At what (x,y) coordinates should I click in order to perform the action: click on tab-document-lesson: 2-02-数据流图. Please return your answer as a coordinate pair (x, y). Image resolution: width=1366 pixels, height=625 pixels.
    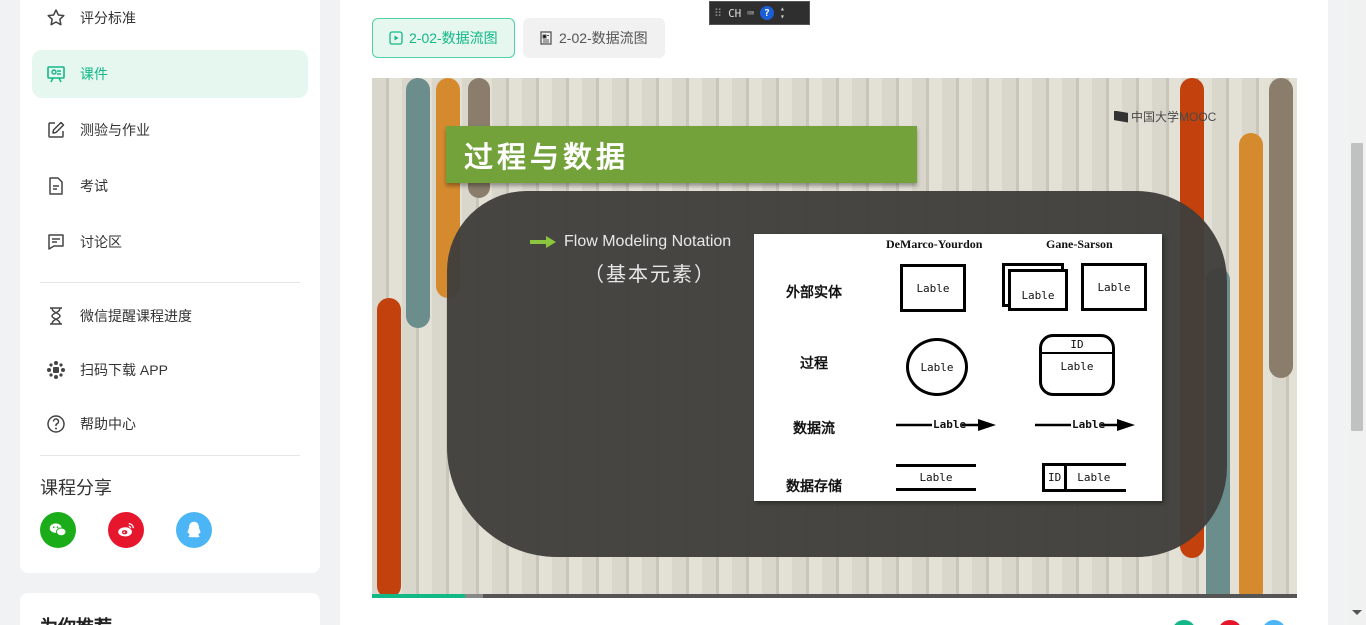
    Looking at the image, I should click on (594, 38).